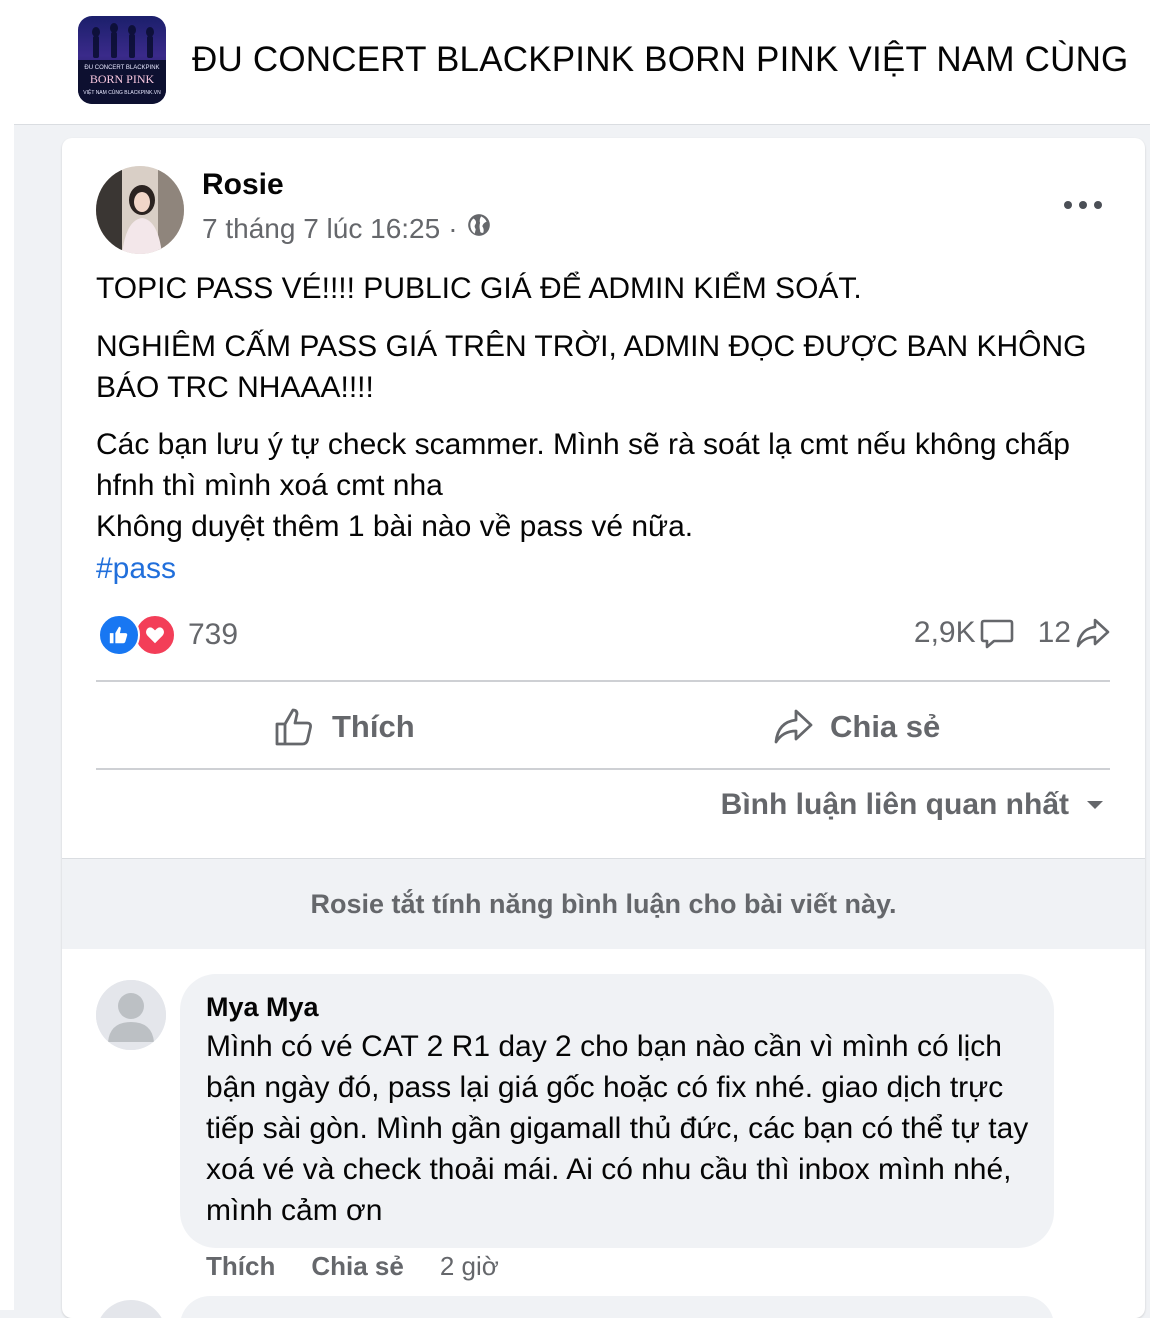  I want to click on comment-sort-dropdown: Bình luận liên quan nhất, so click(913, 805).